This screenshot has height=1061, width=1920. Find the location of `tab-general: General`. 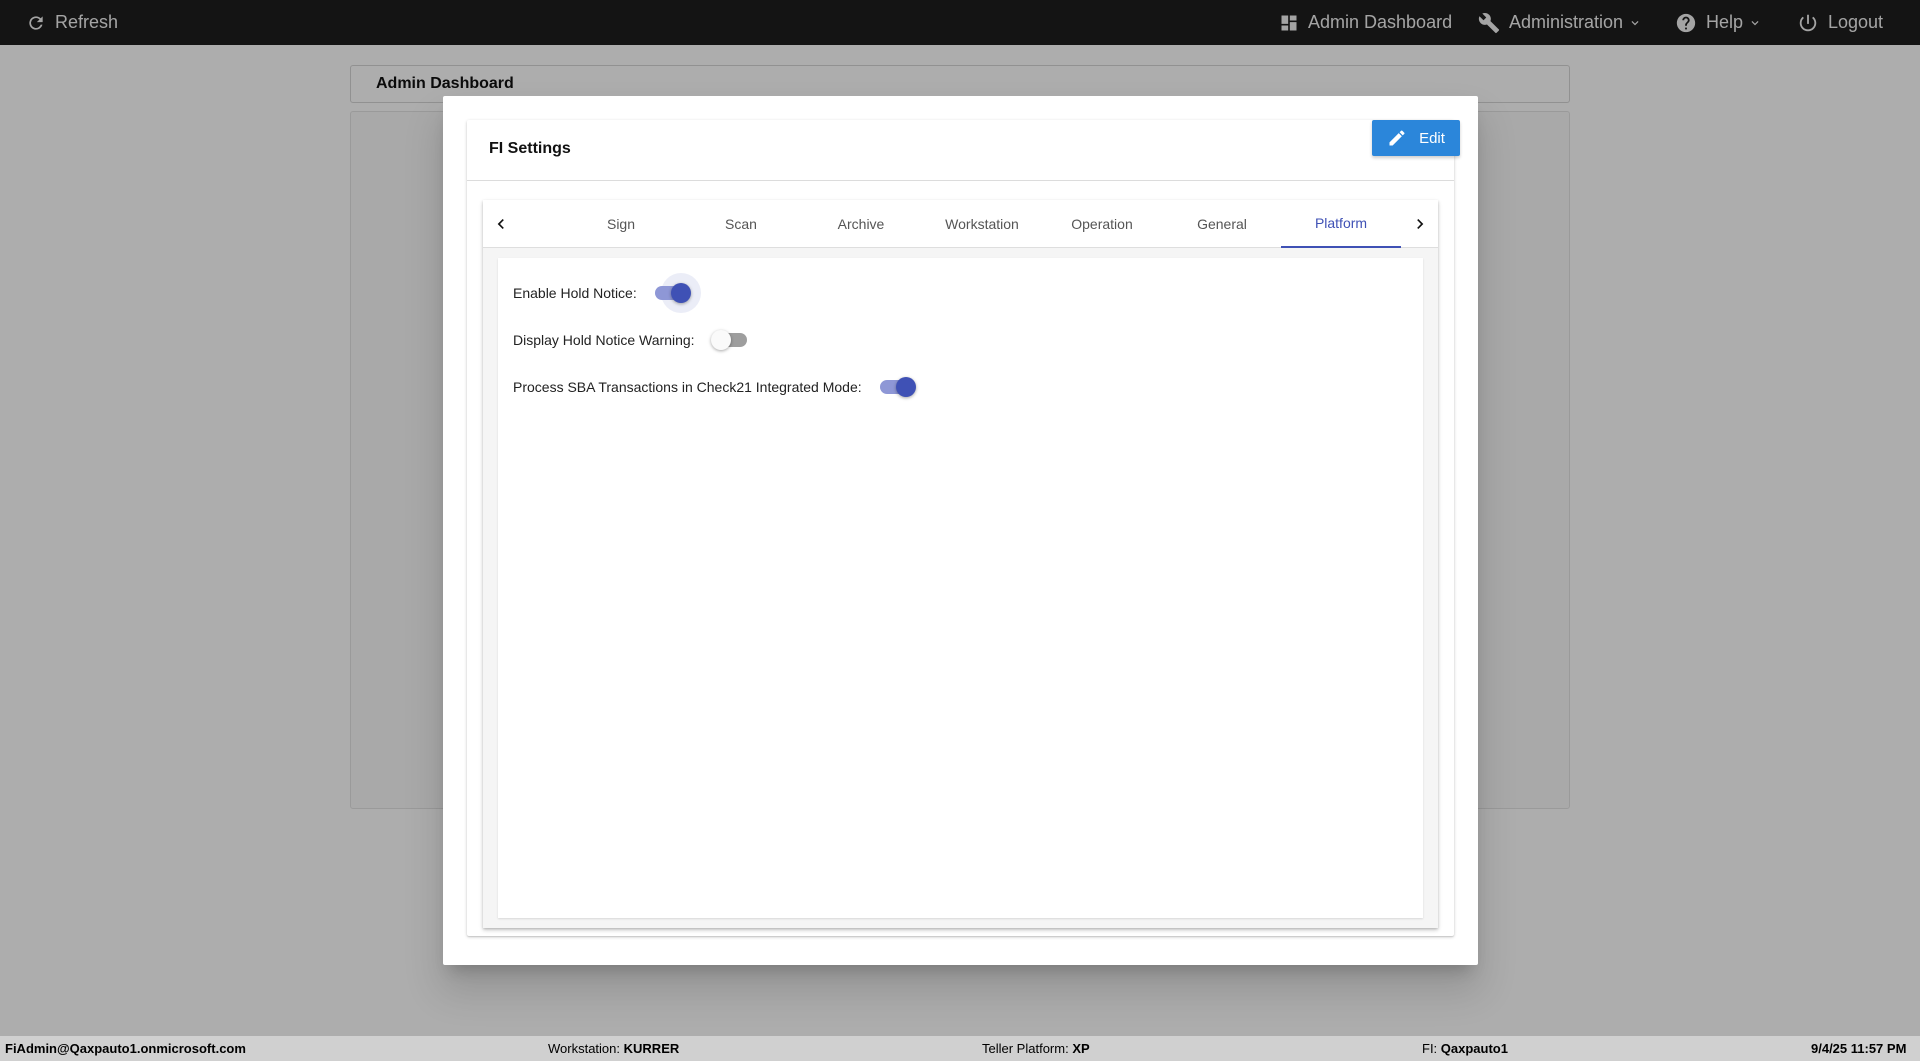

tab-general: General is located at coordinates (1222, 224).